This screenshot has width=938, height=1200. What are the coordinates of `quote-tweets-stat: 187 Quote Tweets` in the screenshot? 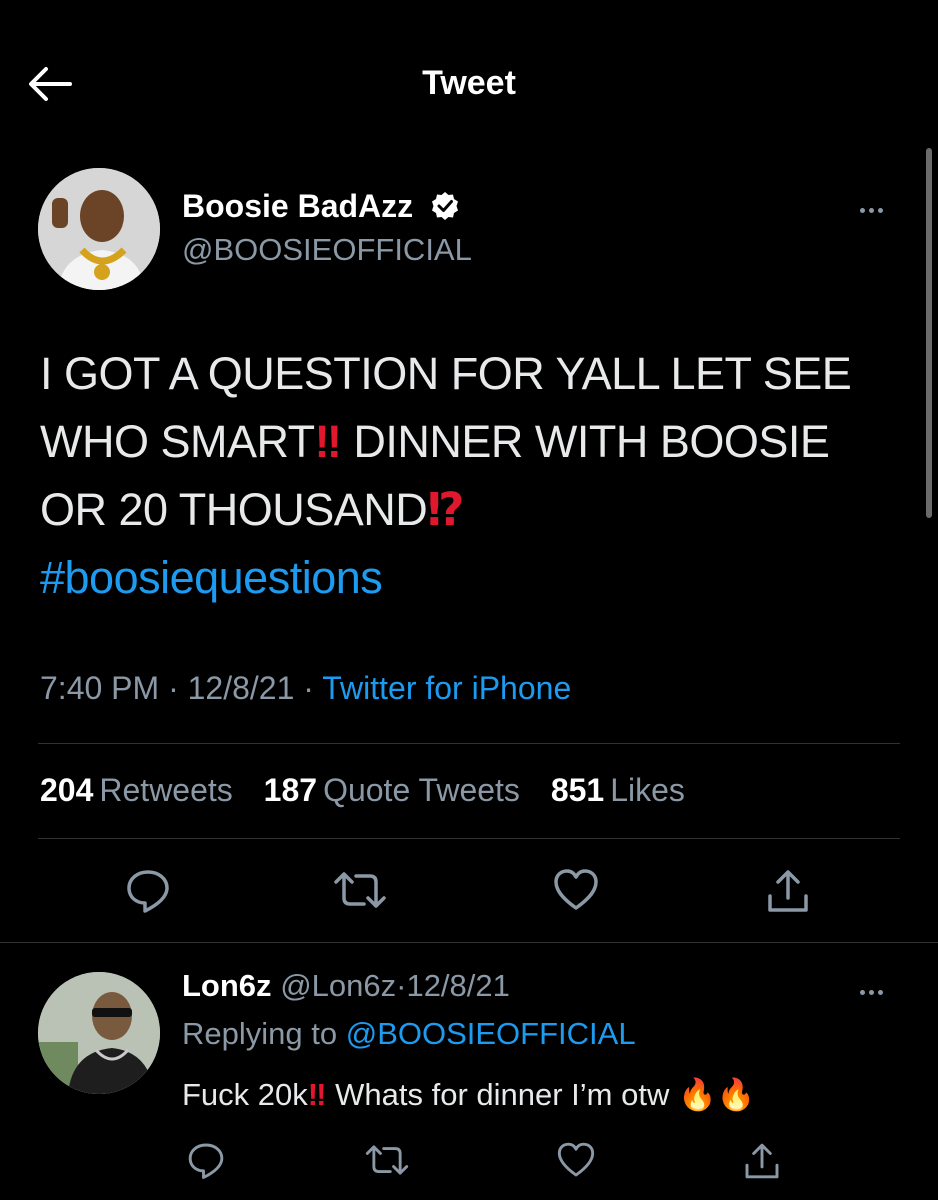 It's located at (392, 790).